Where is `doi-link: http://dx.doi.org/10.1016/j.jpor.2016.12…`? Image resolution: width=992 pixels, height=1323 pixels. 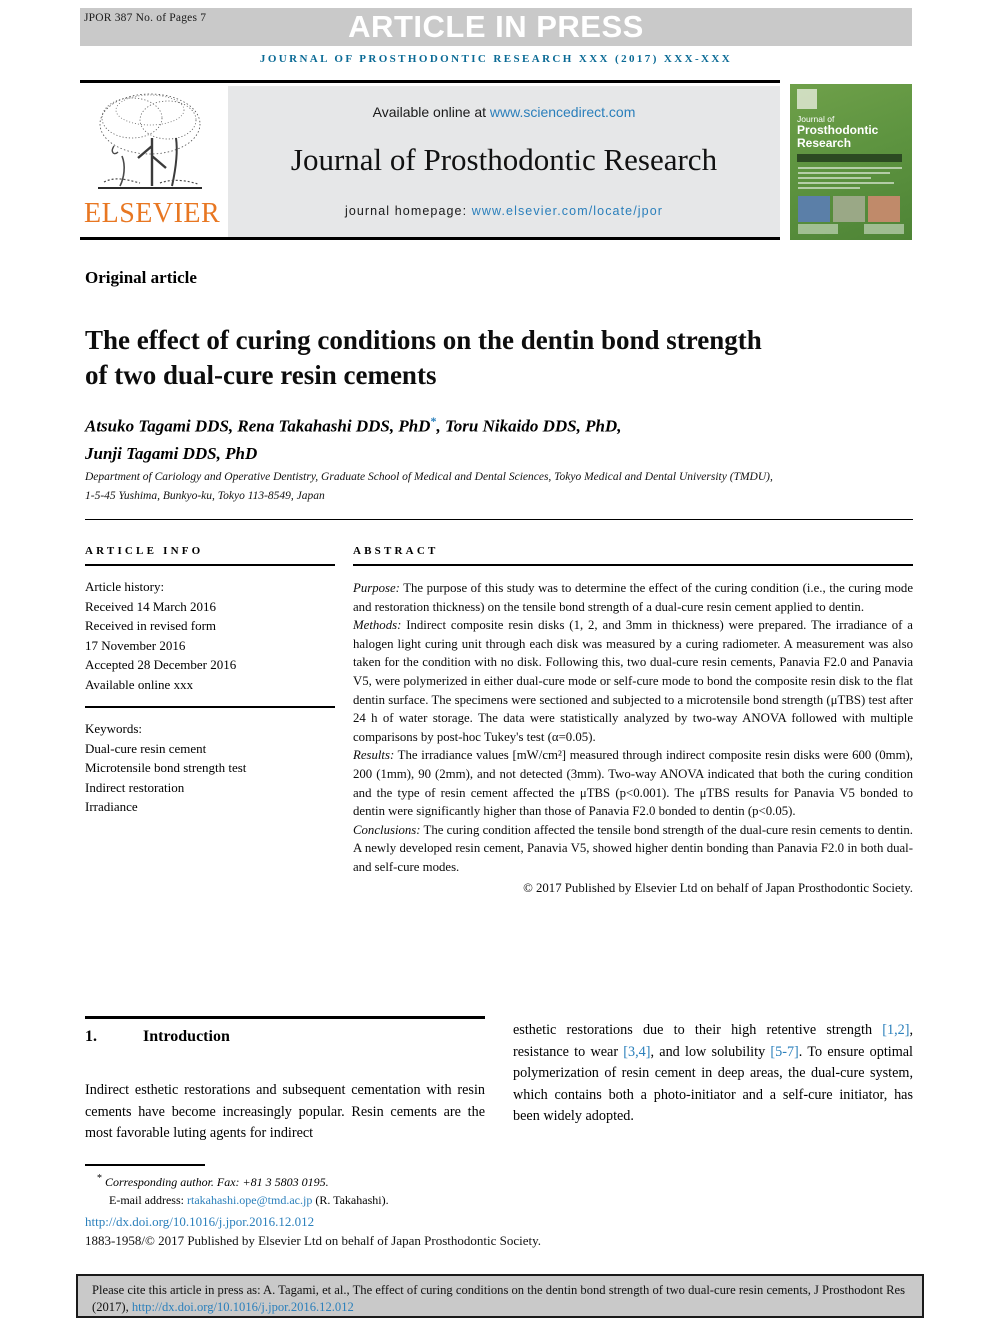 doi-link: http://dx.doi.org/10.1016/j.jpor.2016.12… is located at coordinates (199, 1222).